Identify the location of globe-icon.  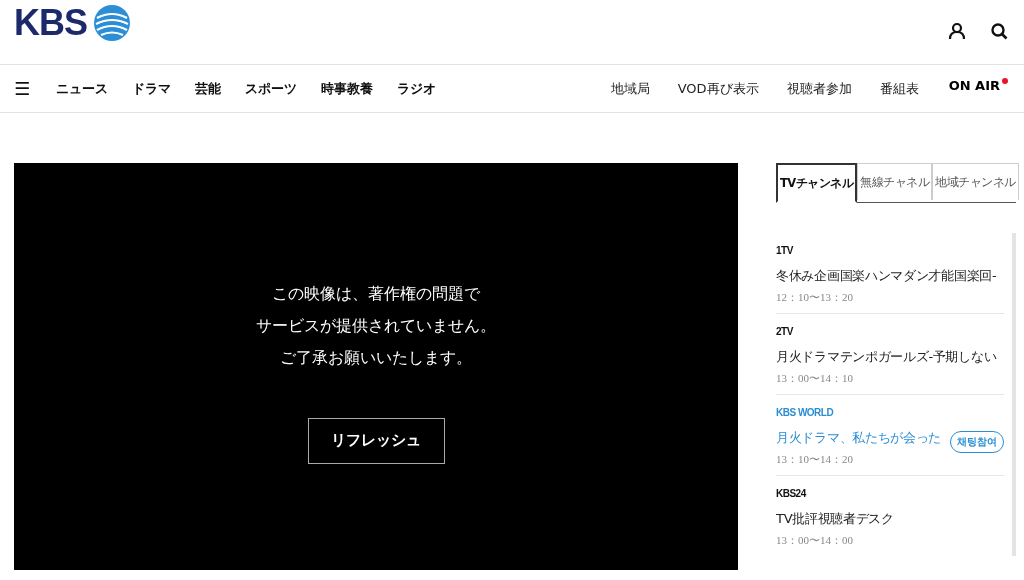
(112, 23).